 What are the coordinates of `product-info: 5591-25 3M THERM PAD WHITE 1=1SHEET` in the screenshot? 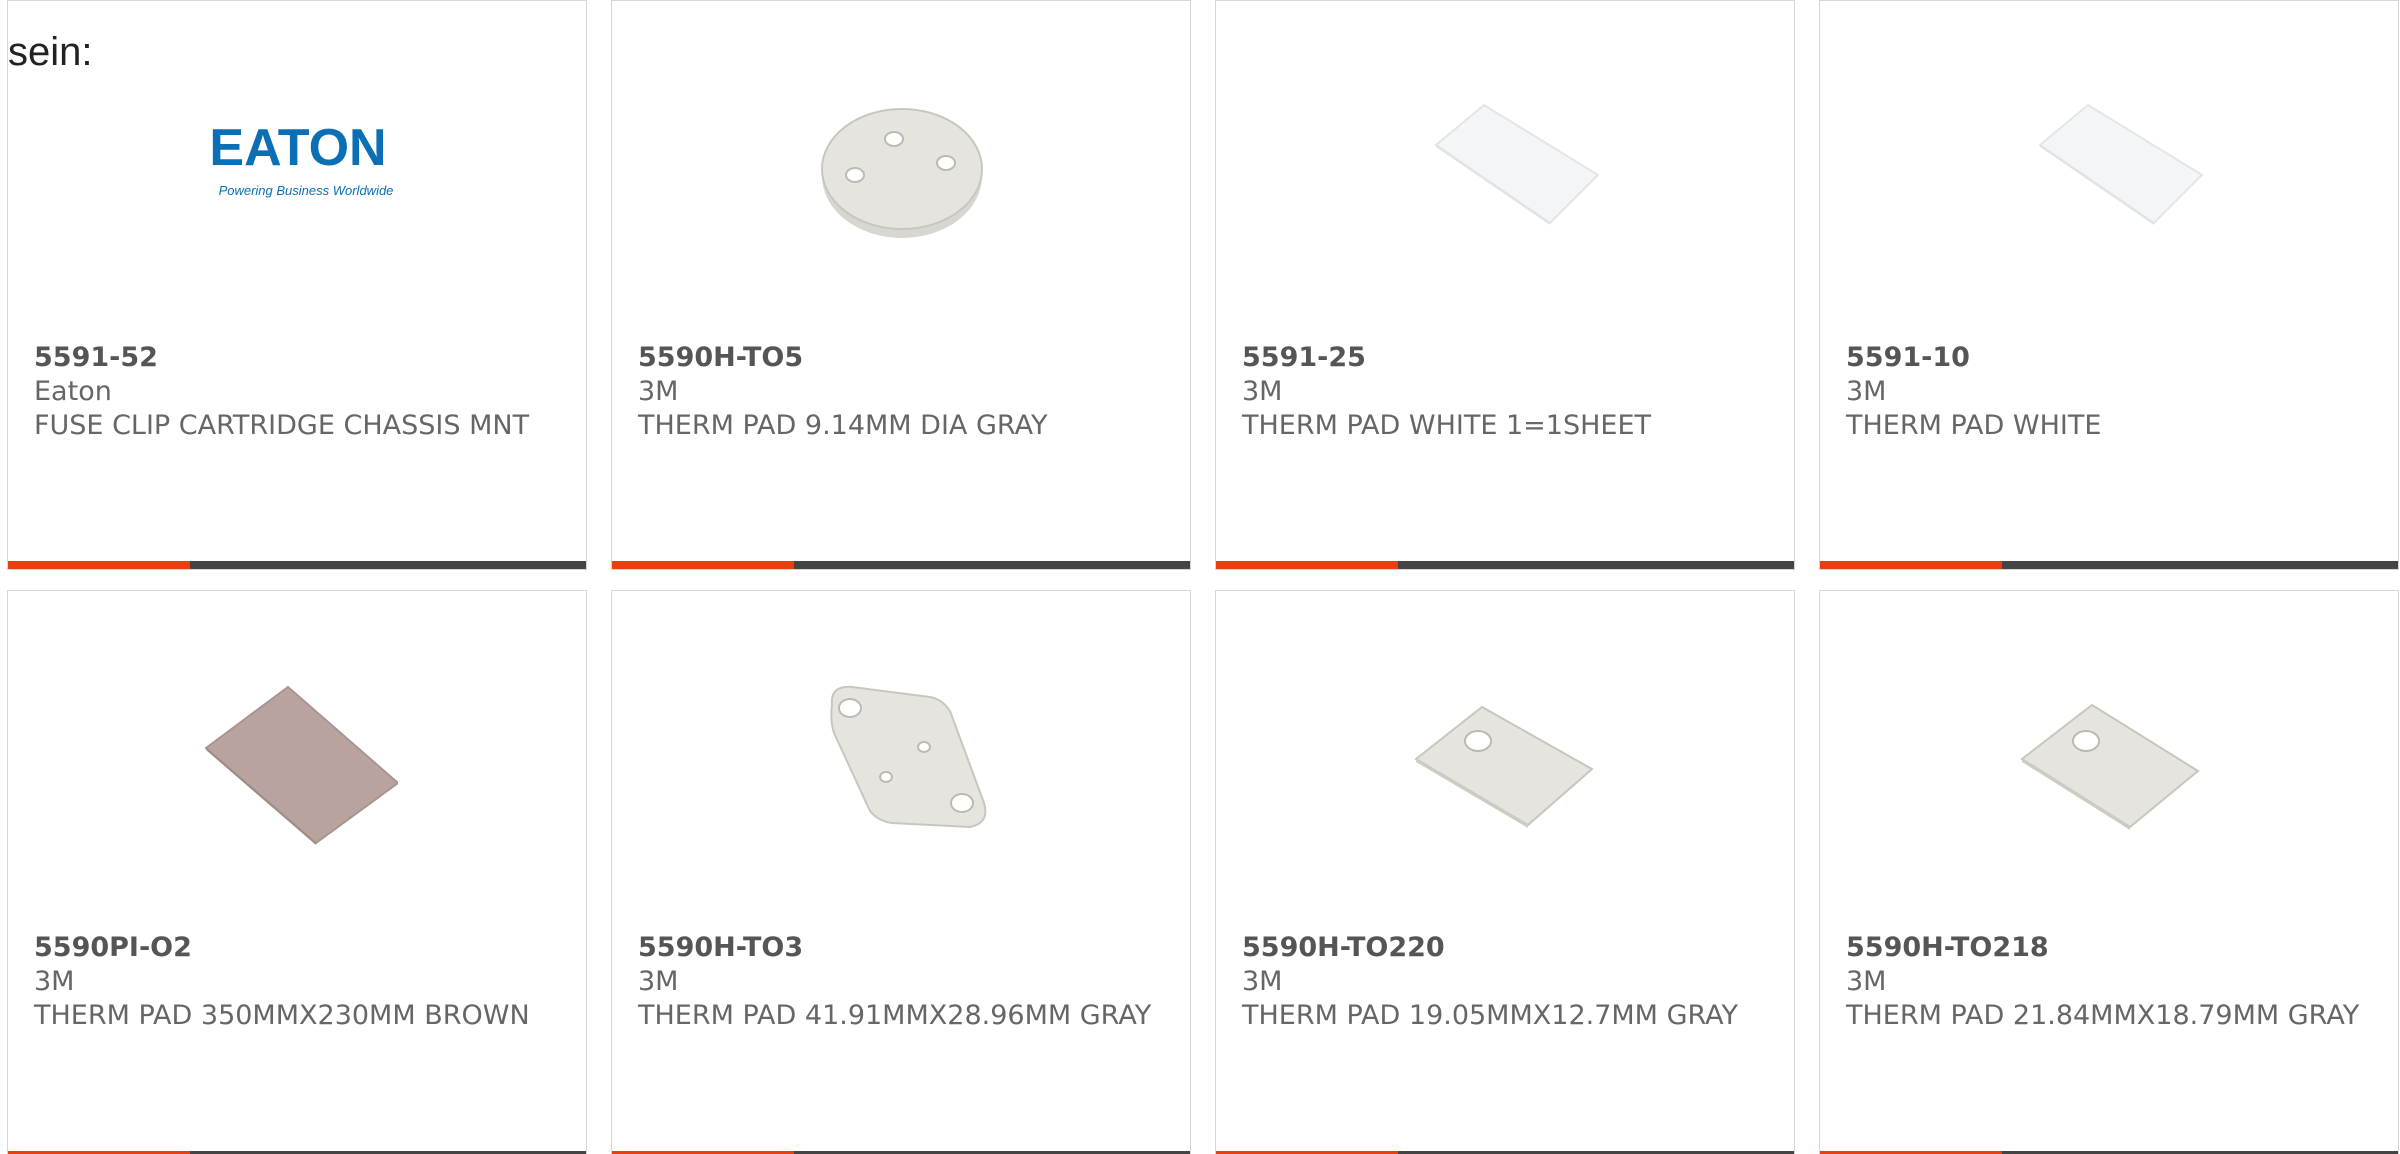 It's located at (1502, 392).